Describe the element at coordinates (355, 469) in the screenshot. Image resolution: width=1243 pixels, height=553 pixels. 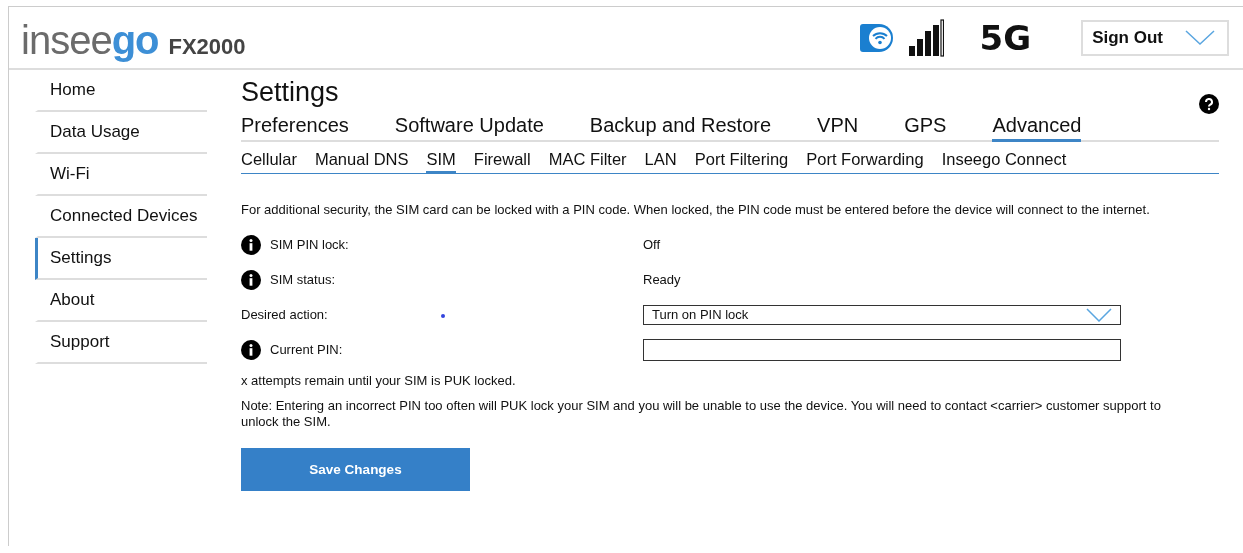
I see `save-changes-button: Save Changes` at that location.